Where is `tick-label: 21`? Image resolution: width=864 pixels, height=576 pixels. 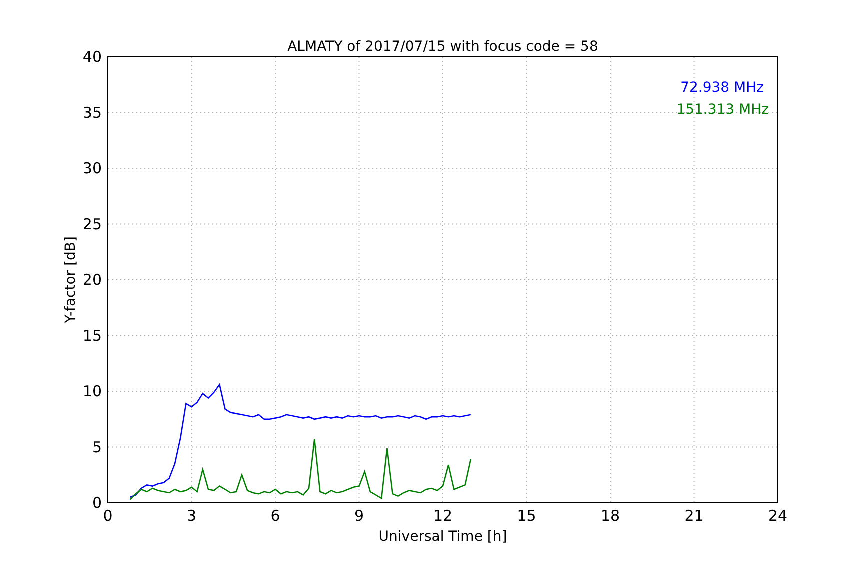
tick-label: 21 is located at coordinates (694, 516).